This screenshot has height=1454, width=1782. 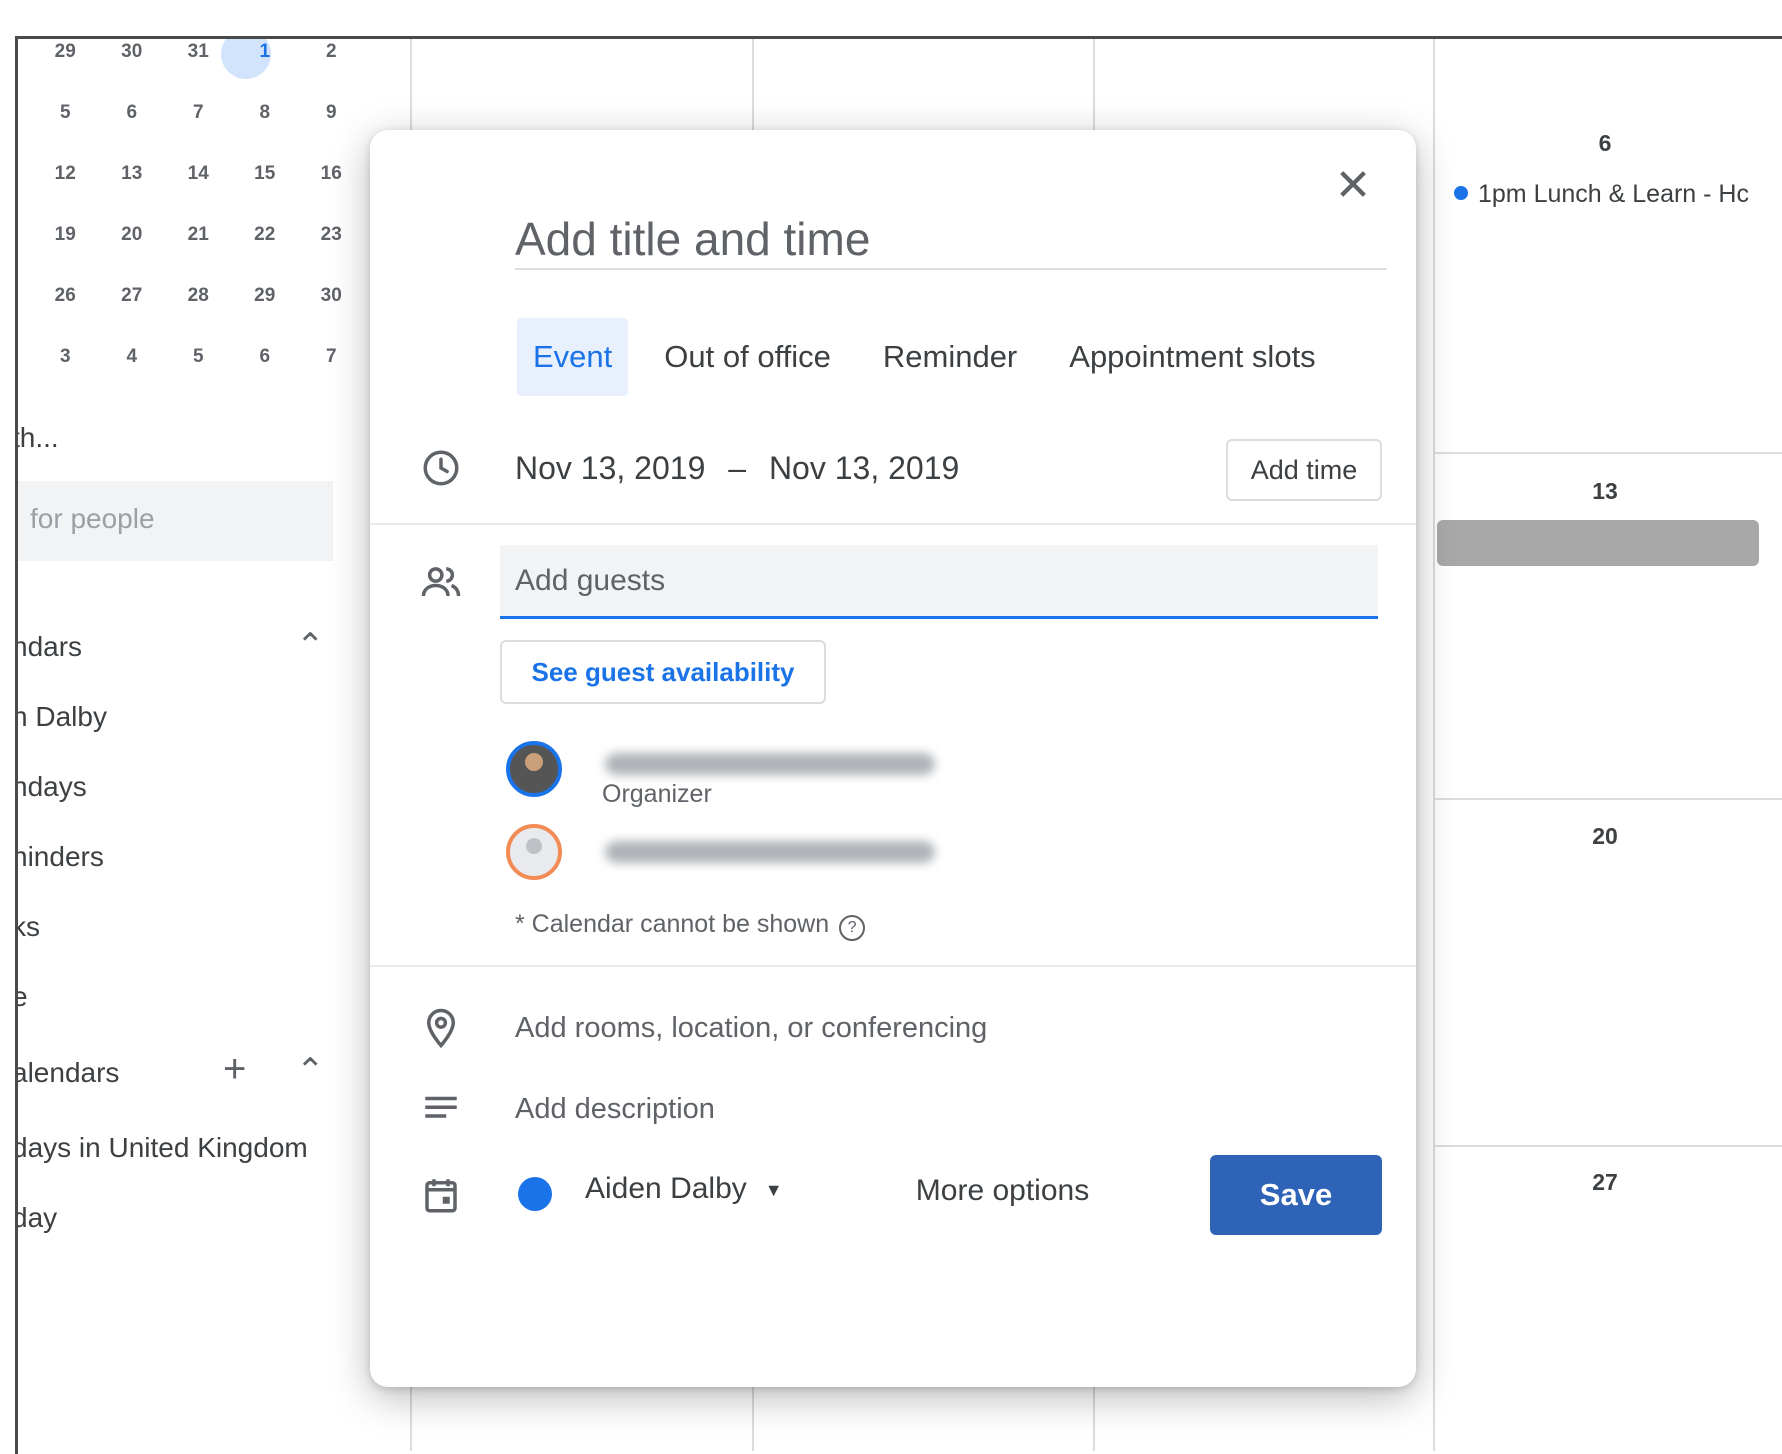 I want to click on tab-event: Event, so click(x=573, y=357).